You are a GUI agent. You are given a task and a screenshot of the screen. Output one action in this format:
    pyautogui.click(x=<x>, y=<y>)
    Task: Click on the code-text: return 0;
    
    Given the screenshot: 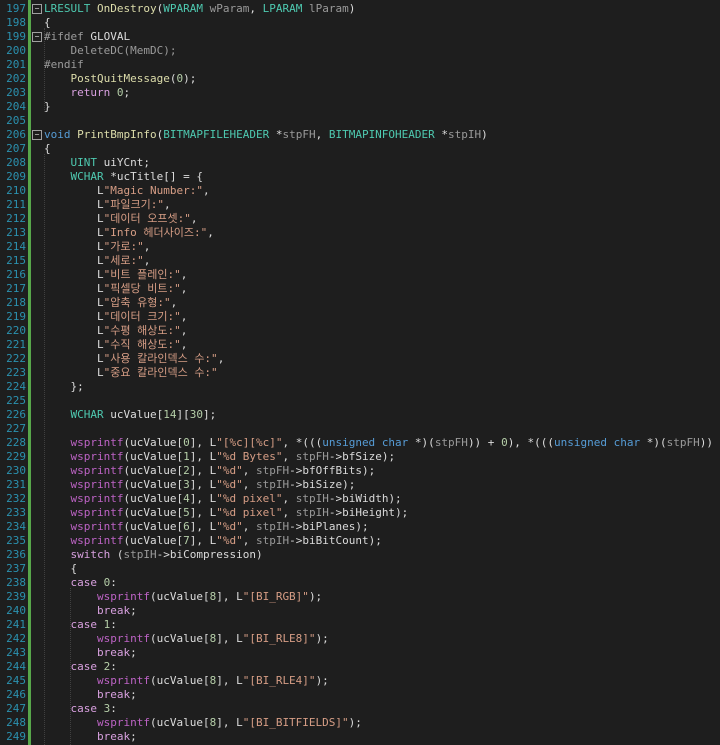 What is the action you would take?
    pyautogui.click(x=87, y=93)
    